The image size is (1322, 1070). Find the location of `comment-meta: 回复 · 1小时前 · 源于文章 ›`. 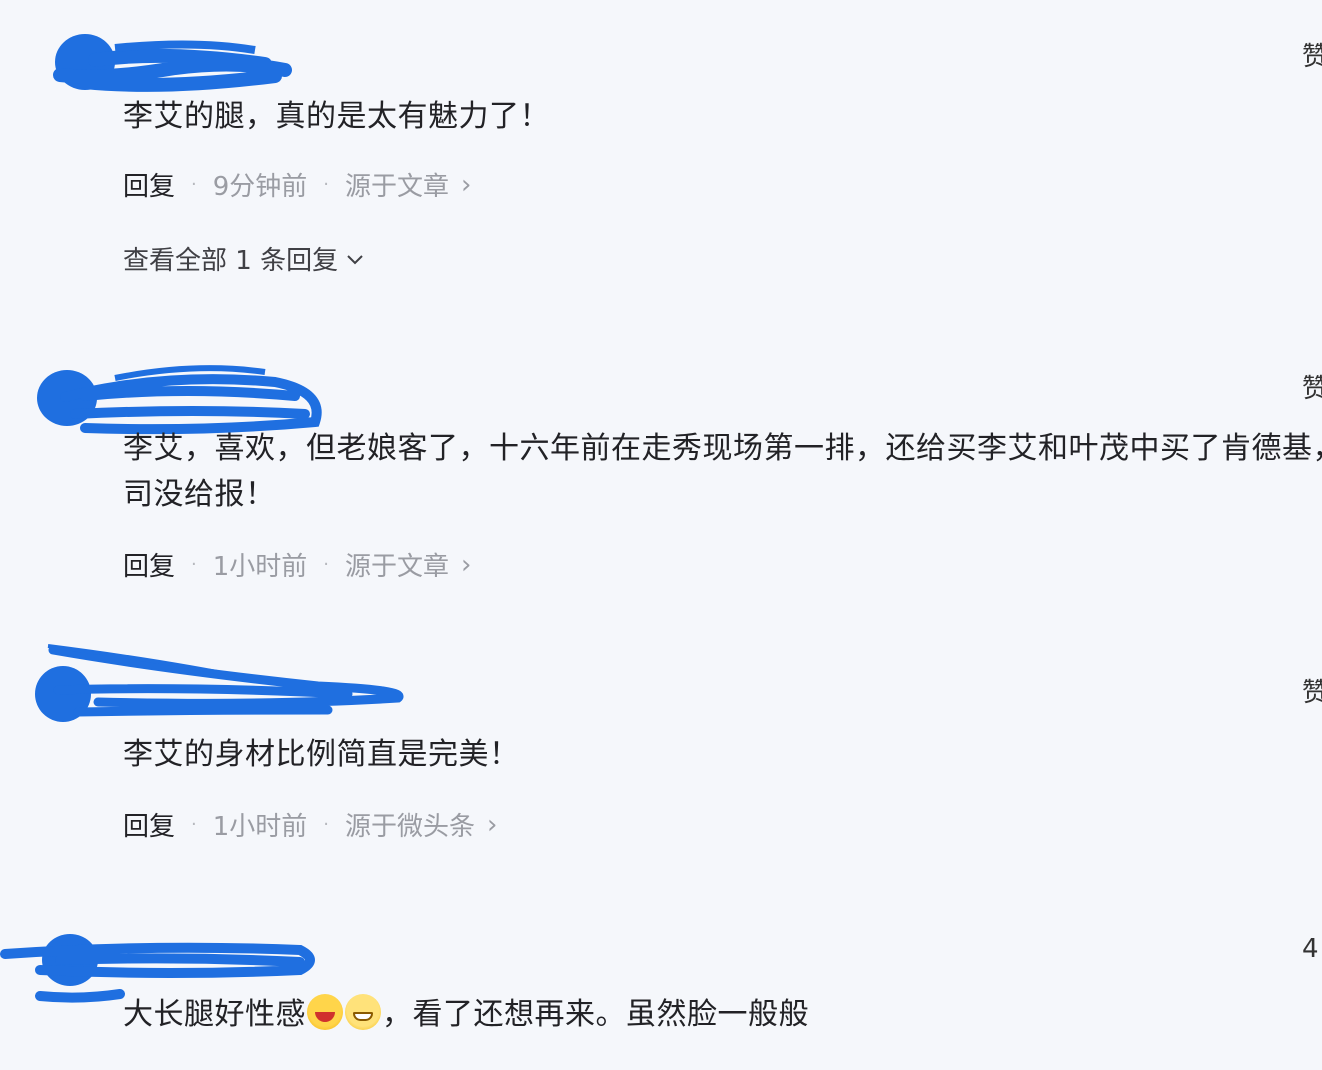

comment-meta: 回复 · 1小时前 · 源于文章 › is located at coordinates (297, 564).